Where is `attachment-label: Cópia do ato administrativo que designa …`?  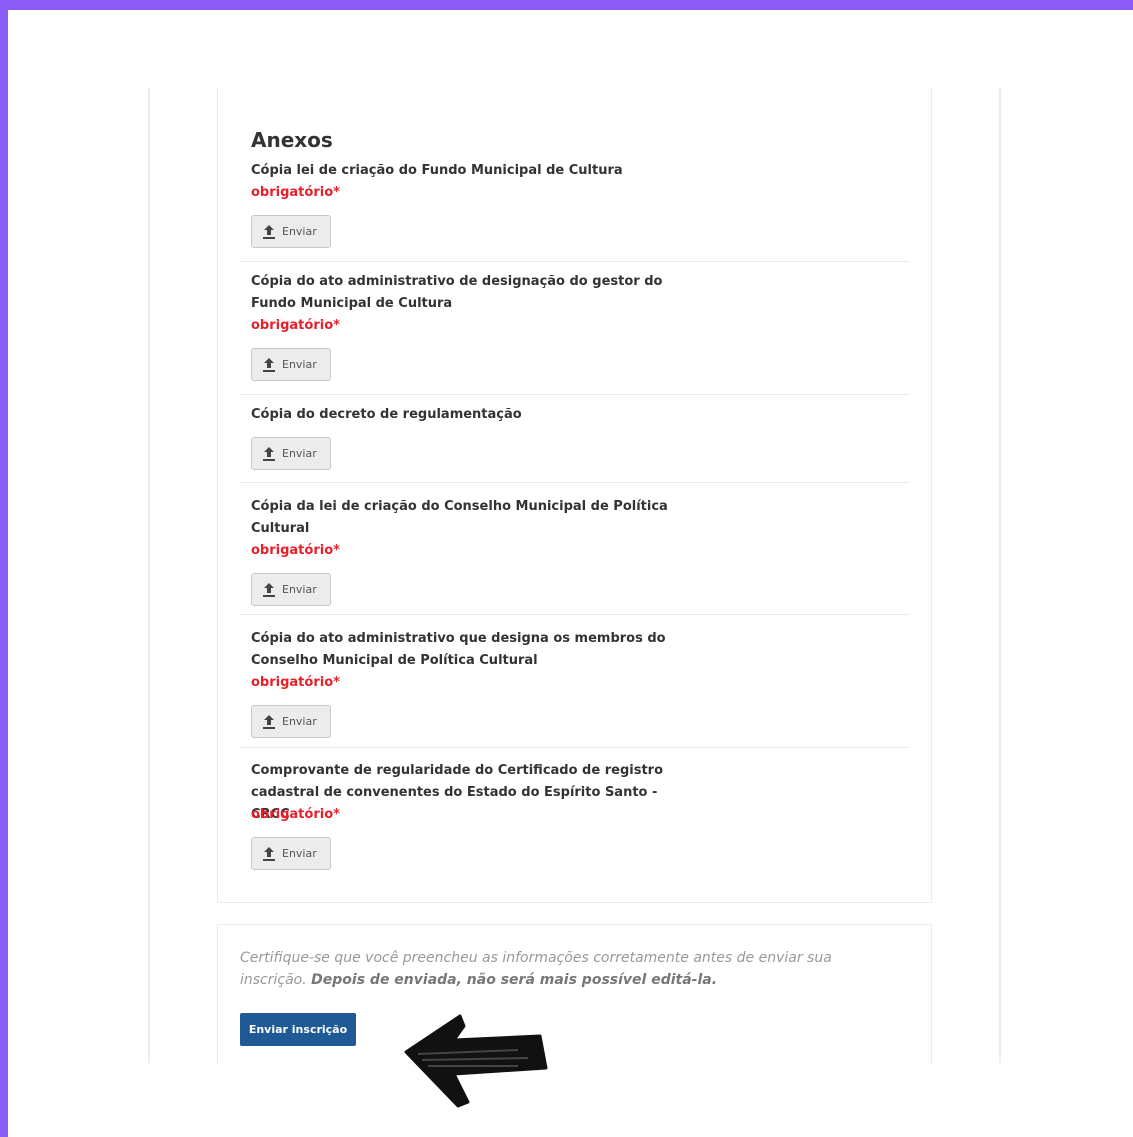
attachment-label: Cópia do ato administrativo que designa … is located at coordinates (458, 649).